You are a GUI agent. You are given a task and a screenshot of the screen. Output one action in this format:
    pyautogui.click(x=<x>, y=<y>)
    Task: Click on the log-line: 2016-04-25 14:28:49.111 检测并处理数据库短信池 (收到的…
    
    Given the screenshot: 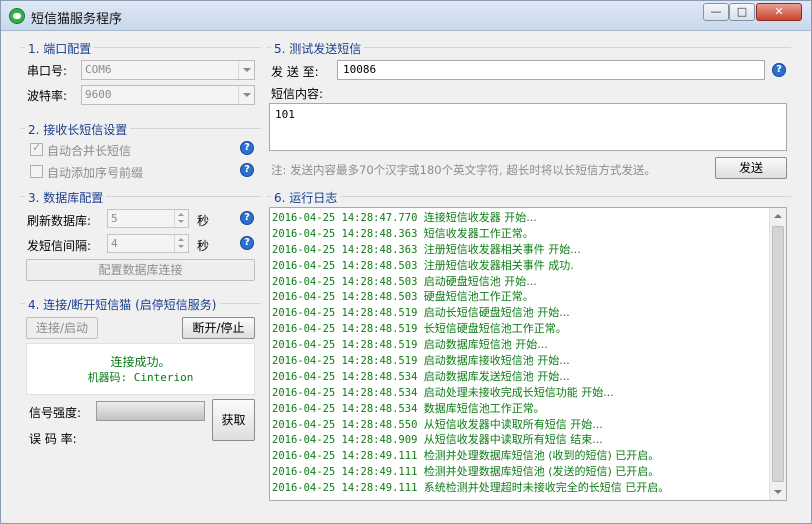 What is the action you would take?
    pyautogui.click(x=520, y=456)
    